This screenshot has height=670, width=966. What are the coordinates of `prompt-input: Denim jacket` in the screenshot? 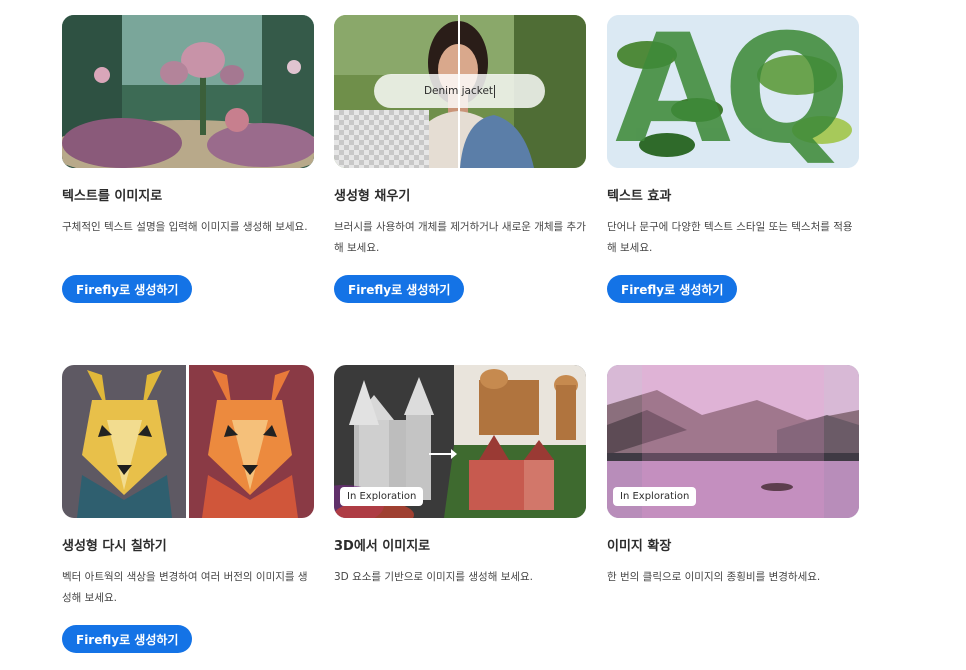 It's located at (459, 91).